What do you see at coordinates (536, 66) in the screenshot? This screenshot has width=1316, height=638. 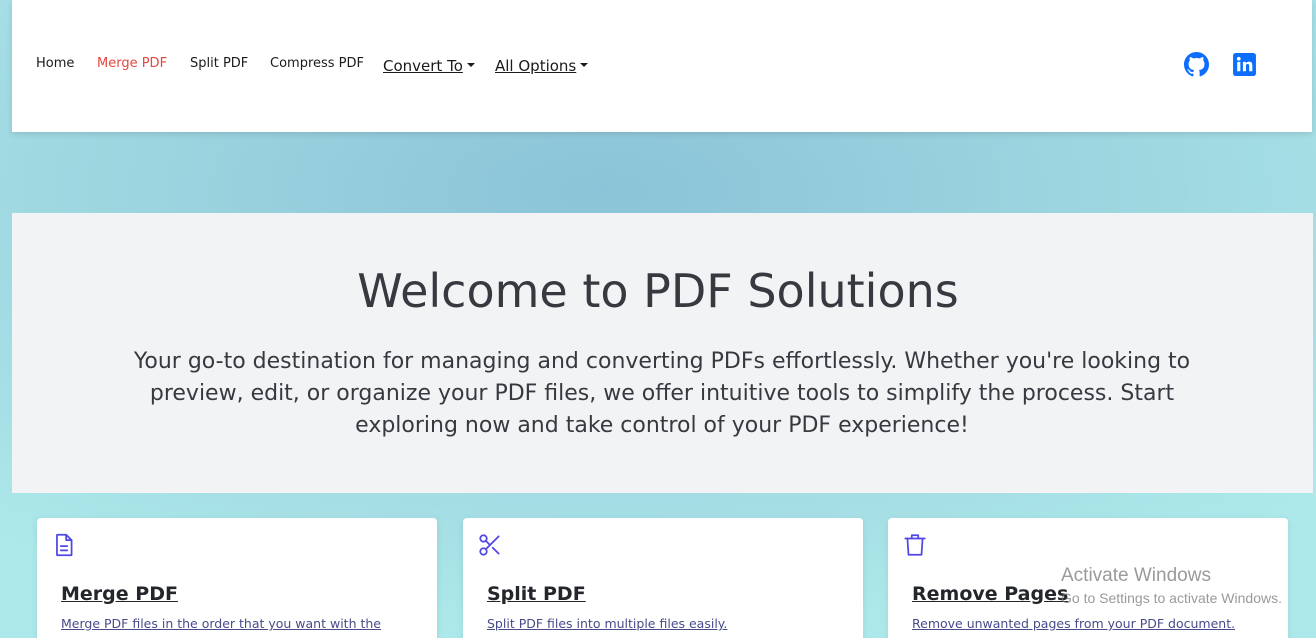 I see `nav-all-options-label: All Options` at bounding box center [536, 66].